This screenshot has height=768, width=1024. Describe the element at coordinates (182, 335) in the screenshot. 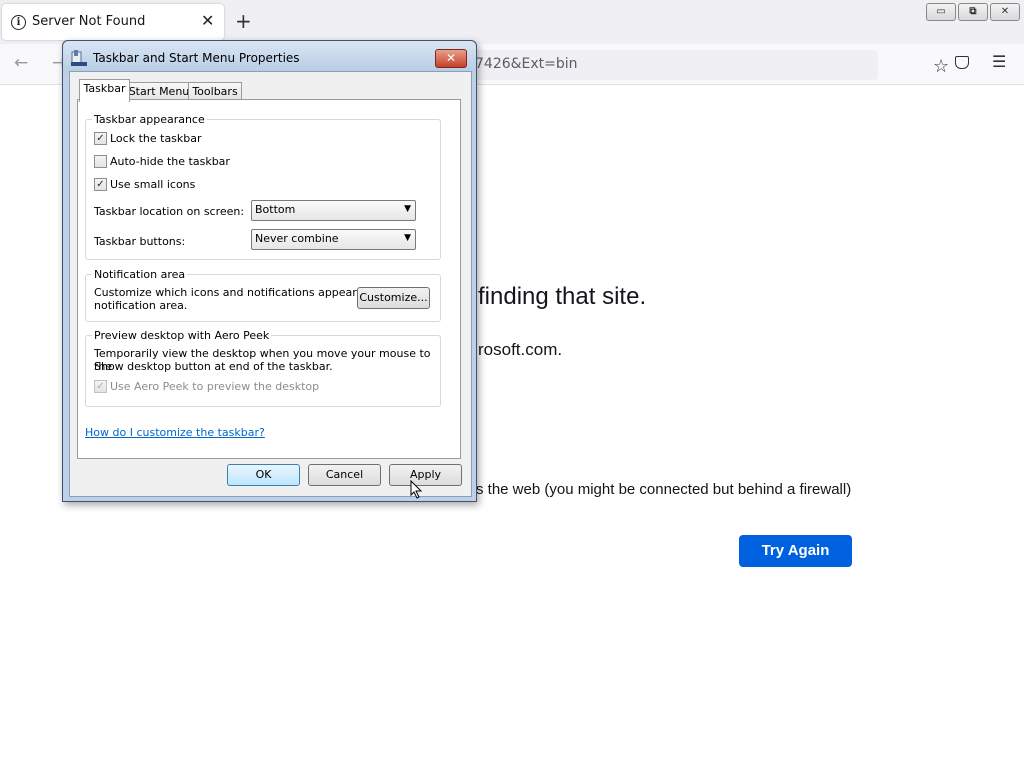

I see `group-title-aero-peek: Preview desktop with Aero Peek` at that location.